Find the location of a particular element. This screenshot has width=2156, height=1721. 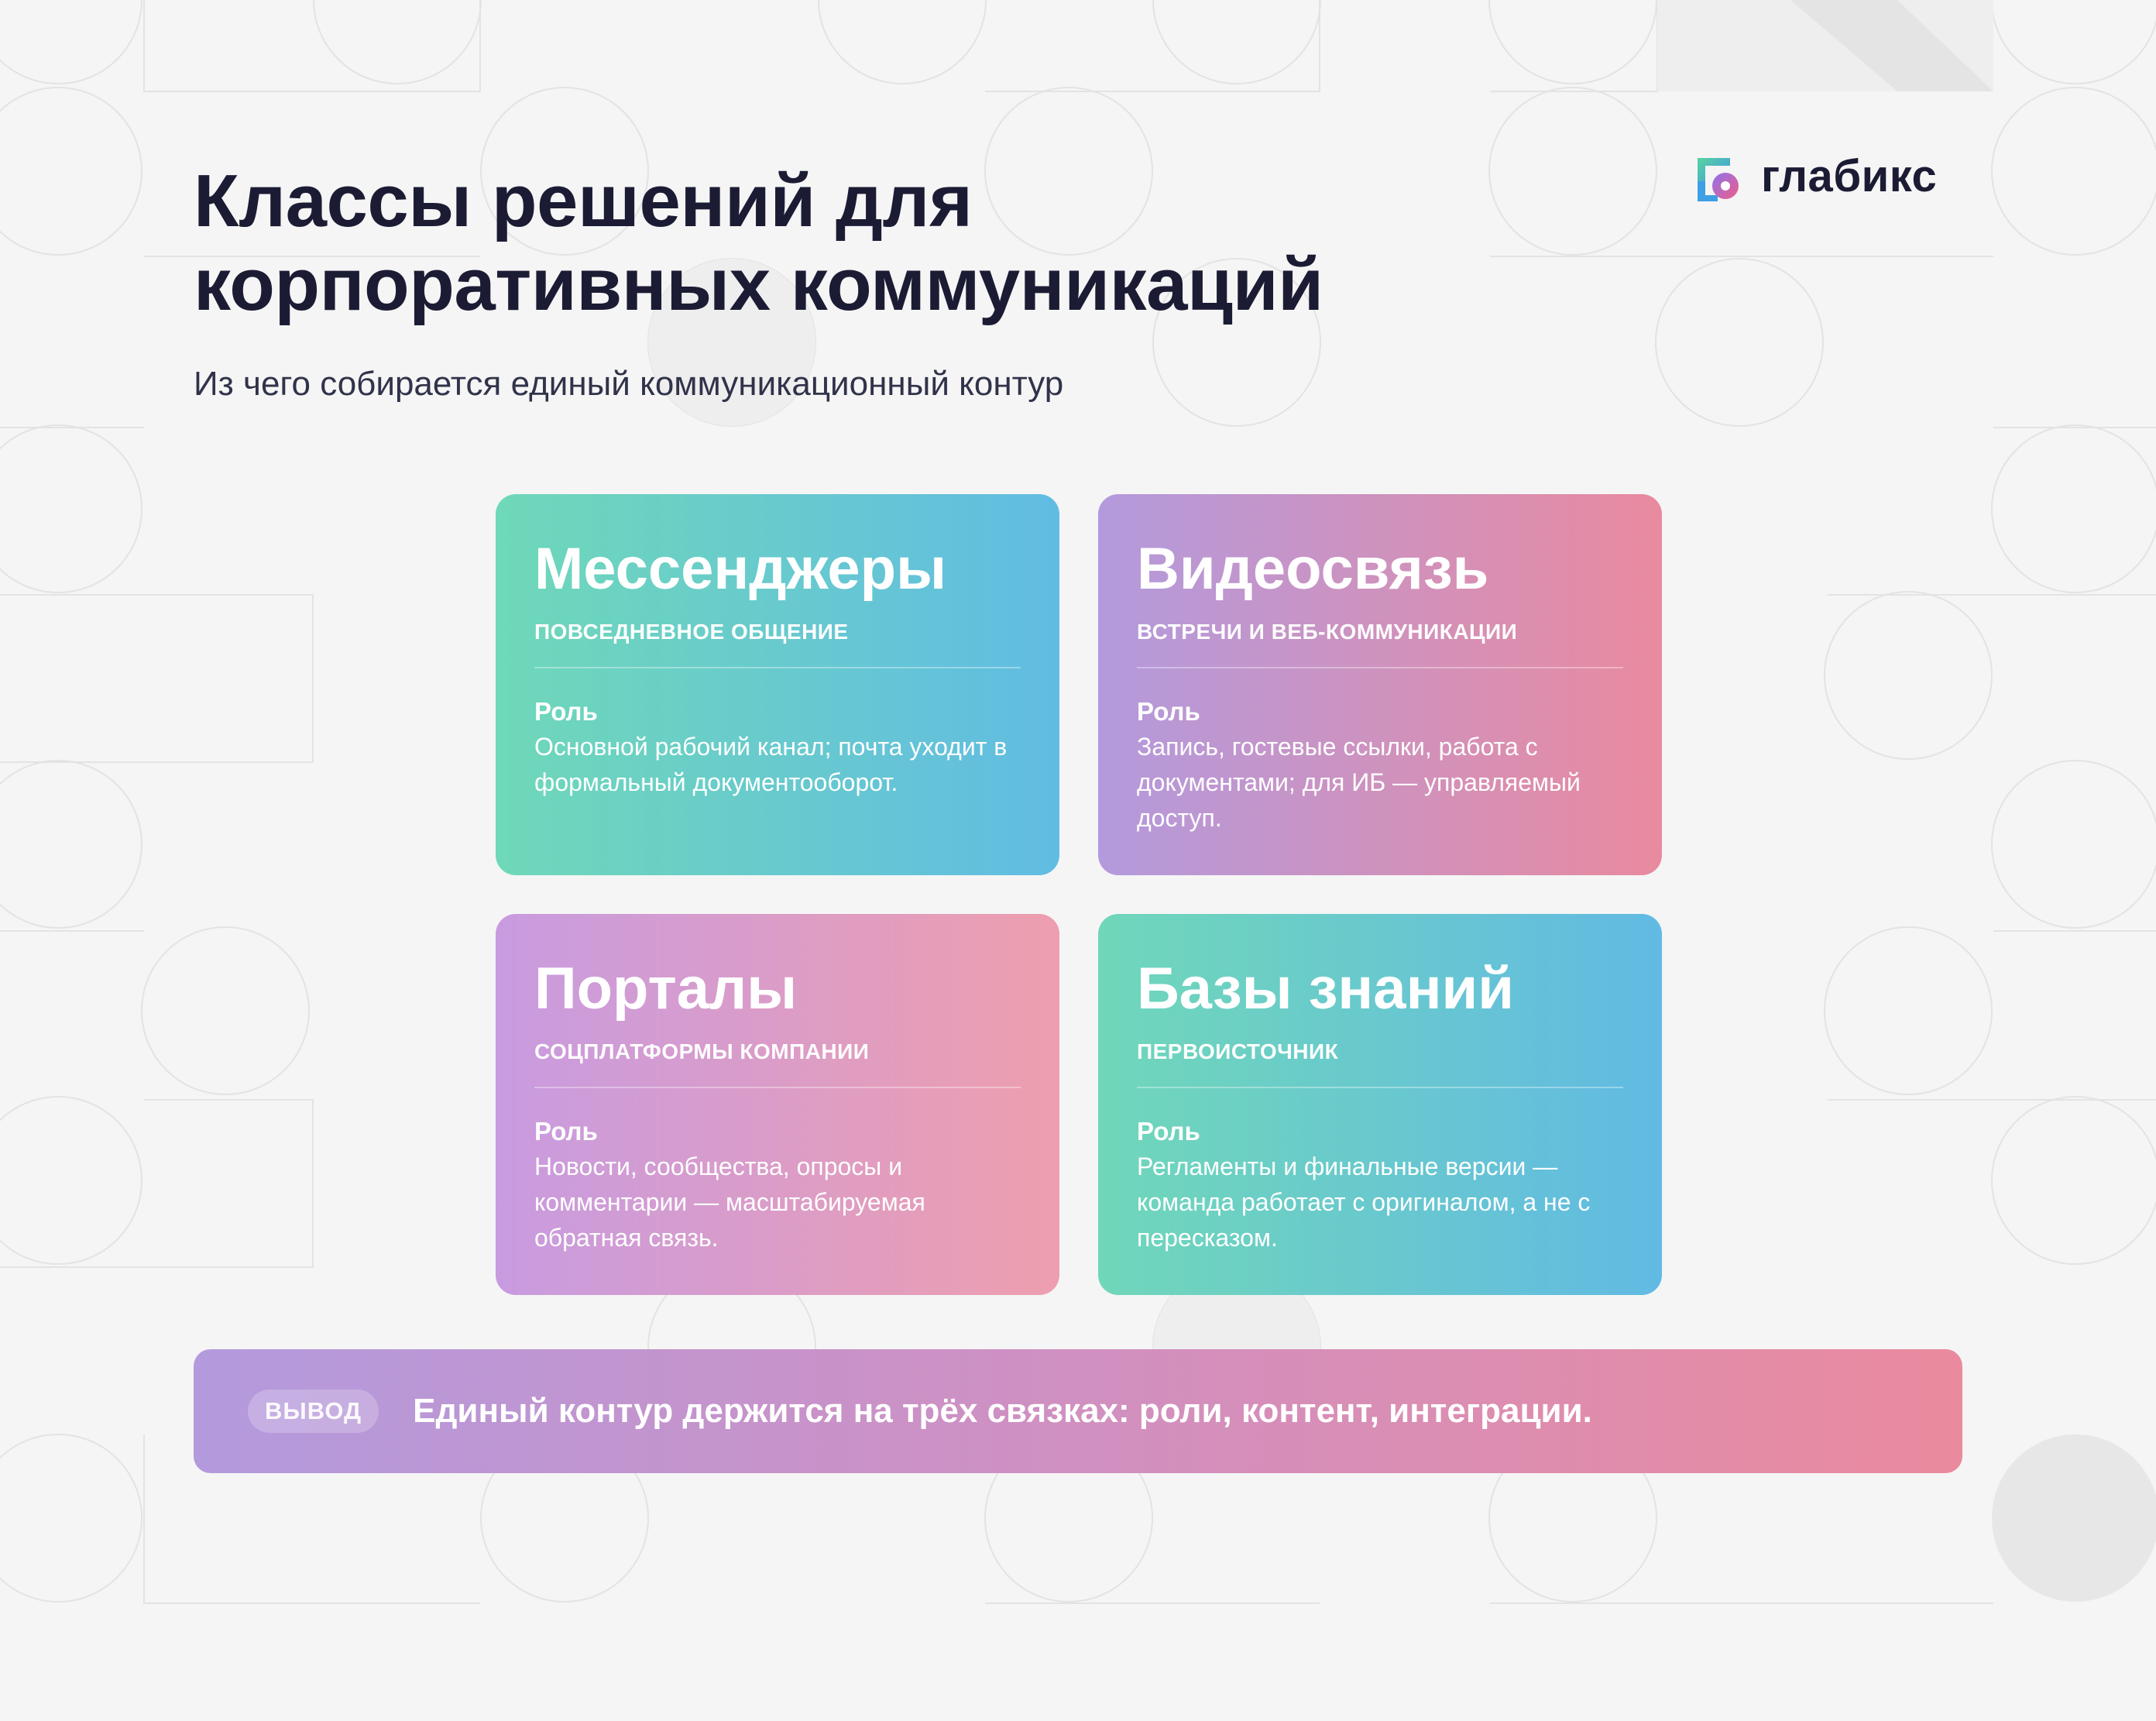

conclusion-badge: вывод is located at coordinates (314, 1412).